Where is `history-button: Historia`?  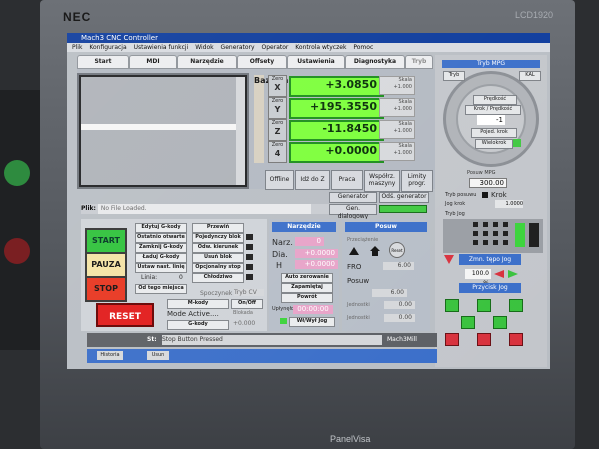
history-button: Historia is located at coordinates (110, 355).